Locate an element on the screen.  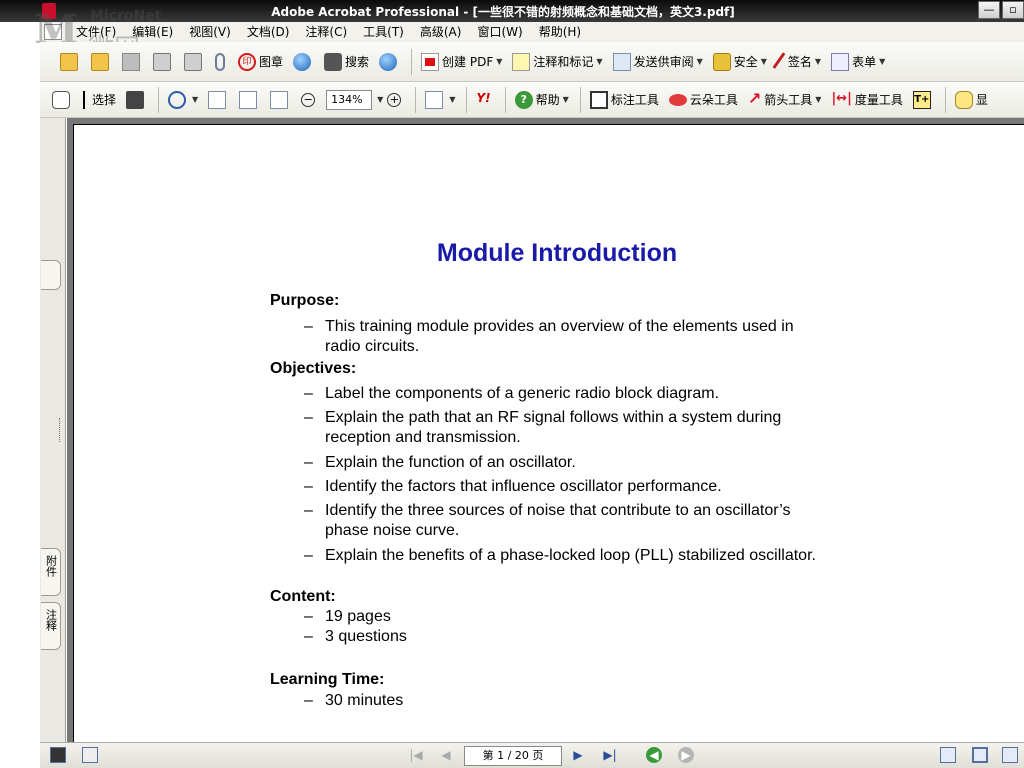
restore-button: ▫ is located at coordinates (1013, 10).